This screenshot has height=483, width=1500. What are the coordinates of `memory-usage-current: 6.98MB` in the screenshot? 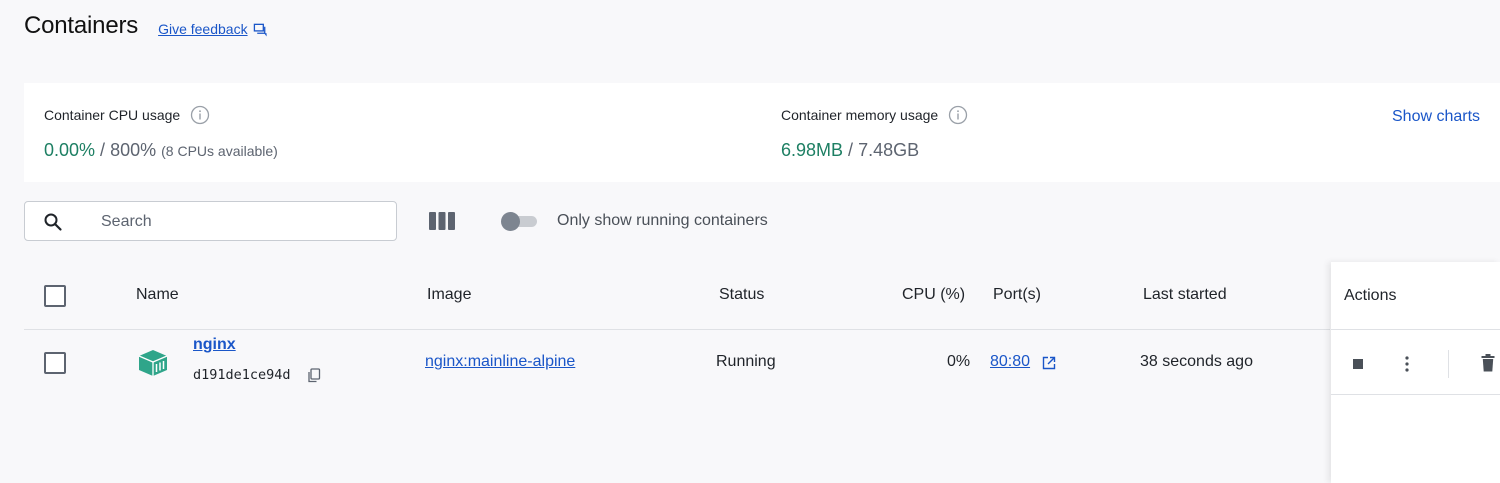 It's located at (812, 150).